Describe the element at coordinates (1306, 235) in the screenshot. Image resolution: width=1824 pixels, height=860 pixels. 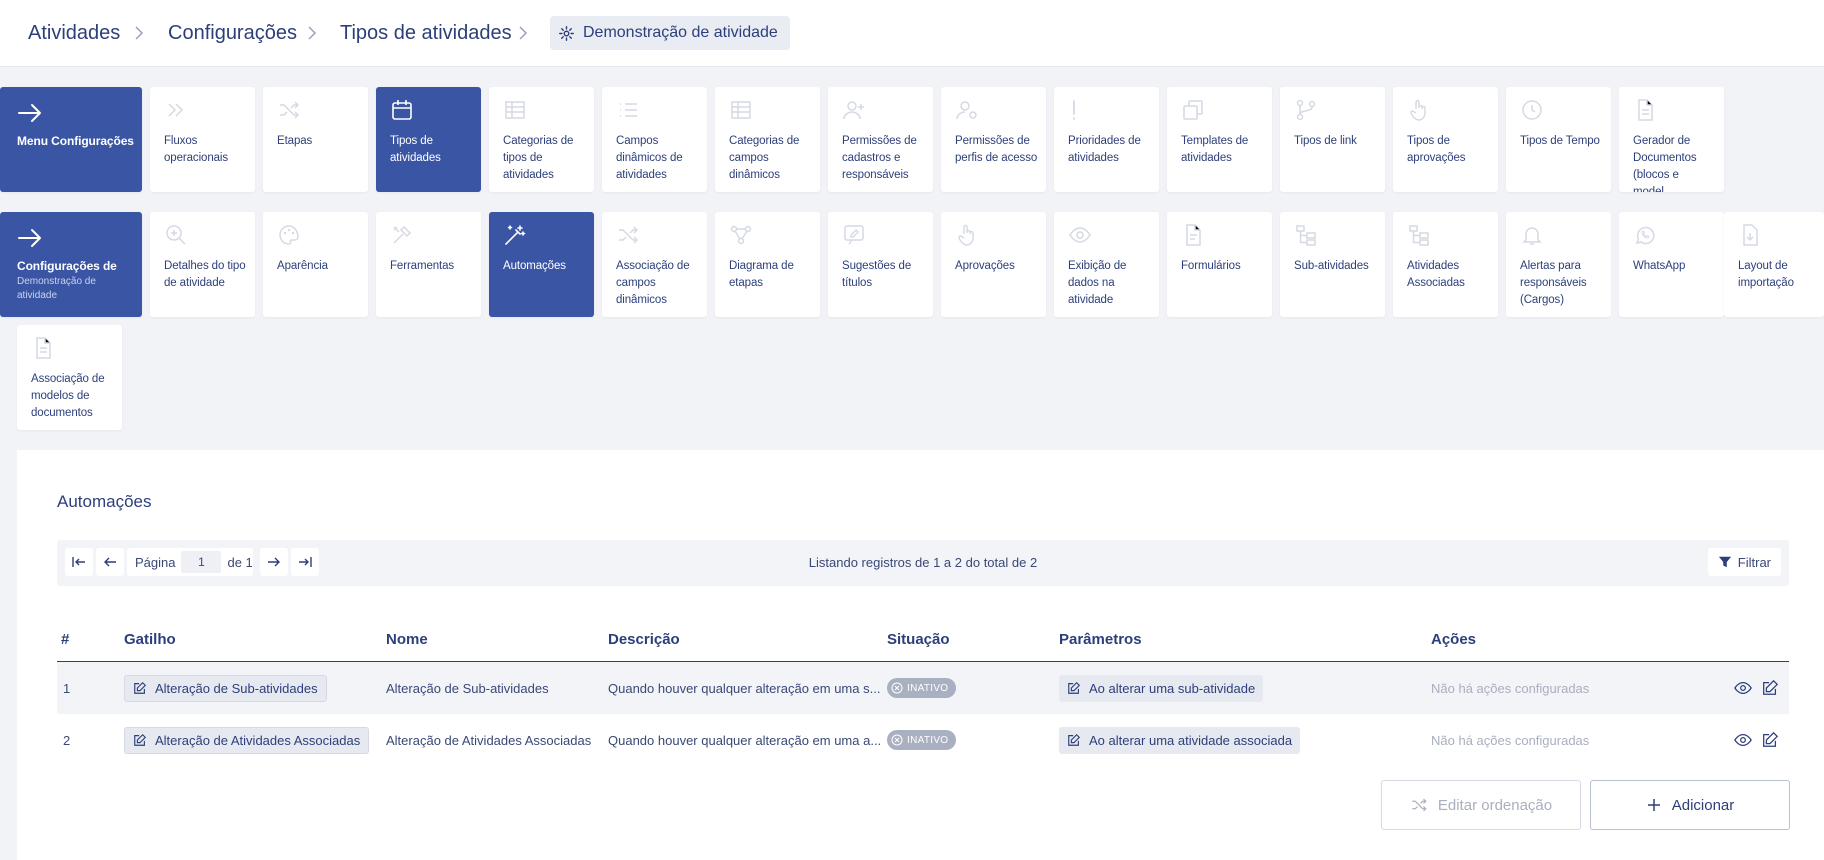
I see `hierarchy-icon` at that location.